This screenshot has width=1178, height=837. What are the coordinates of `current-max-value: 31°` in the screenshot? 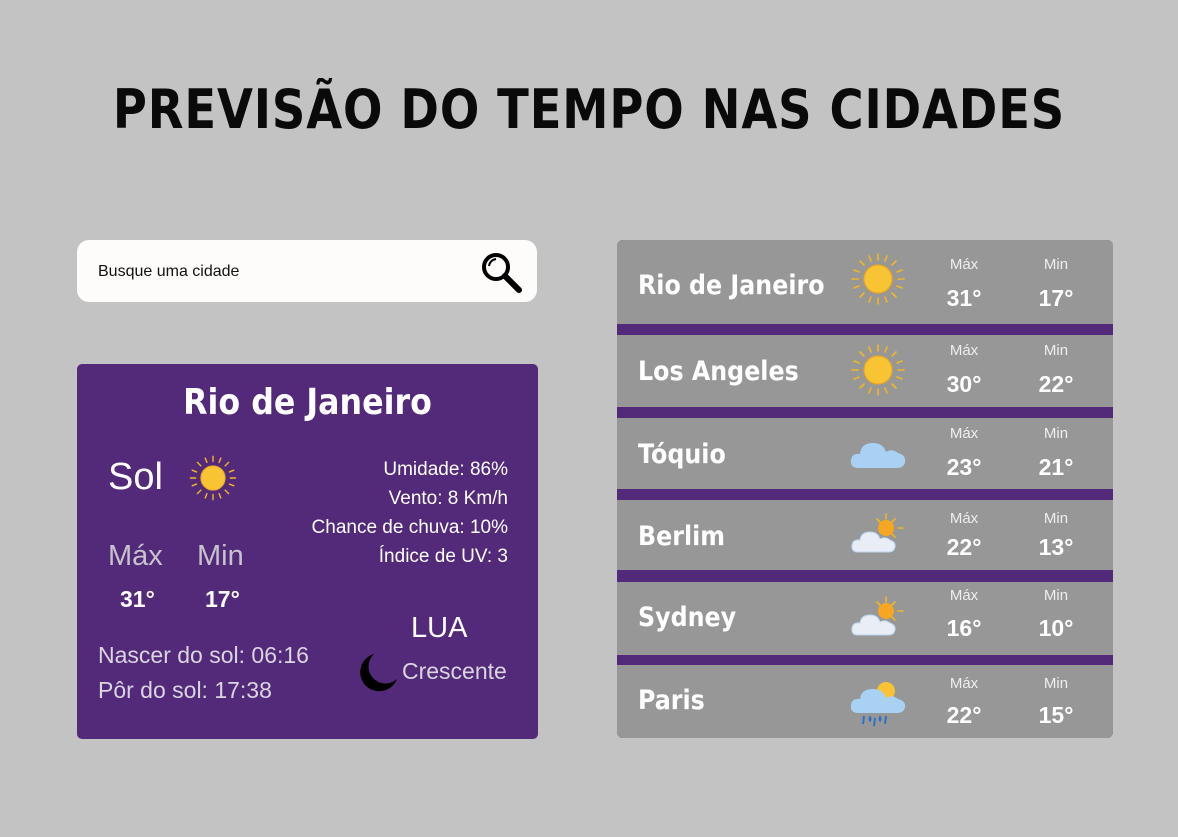 It's located at (137, 599).